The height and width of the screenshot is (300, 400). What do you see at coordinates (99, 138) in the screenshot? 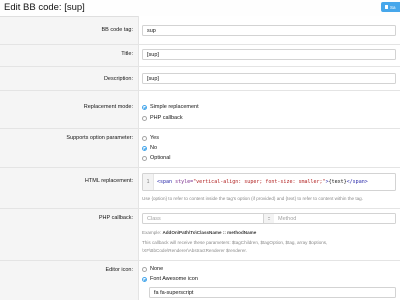
I see `supports-option-label: Supports option parameter:` at bounding box center [99, 138].